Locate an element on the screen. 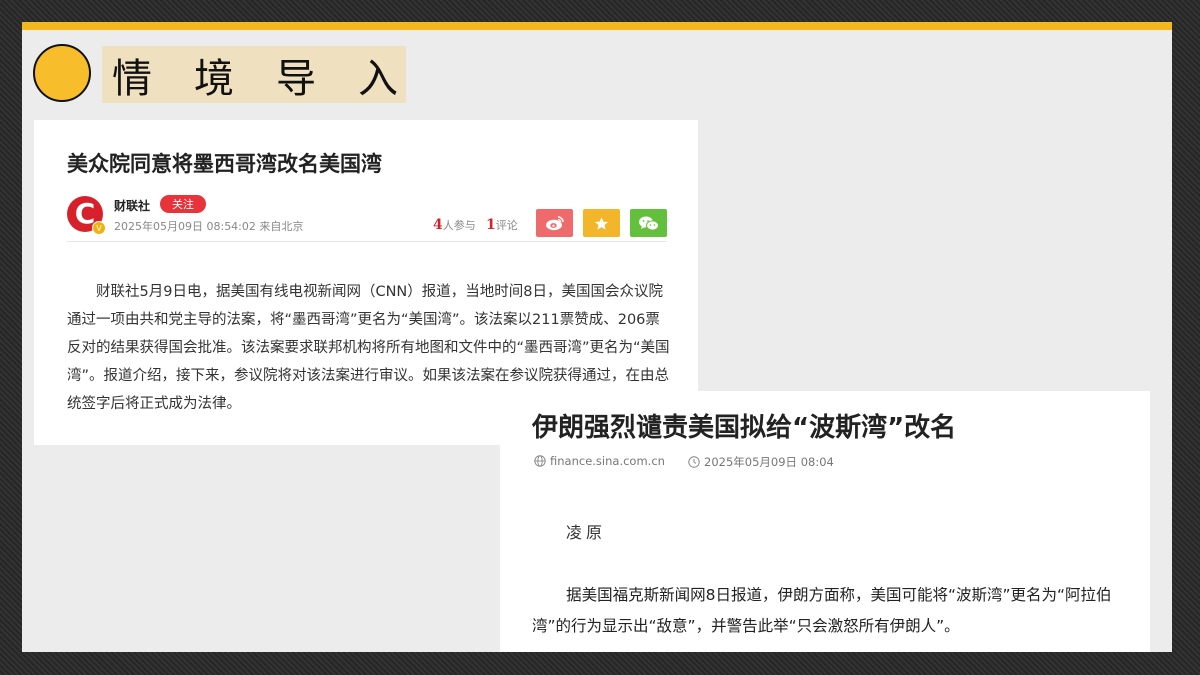 This screenshot has height=675, width=1200. follow-button: 关注 is located at coordinates (183, 204).